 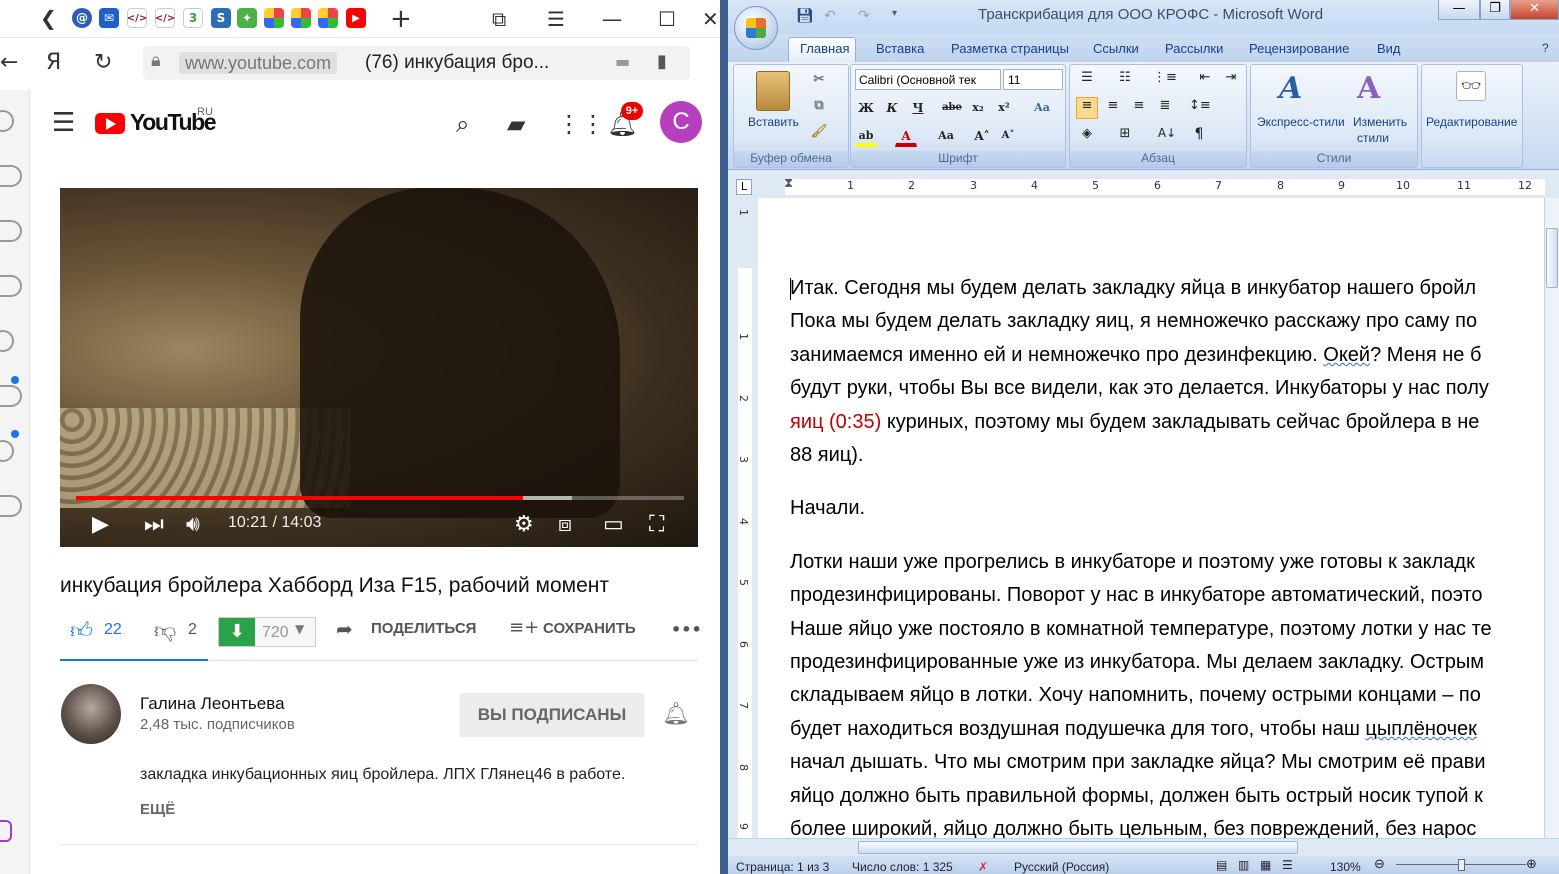 What do you see at coordinates (6, 831) in the screenshot?
I see `sidebar-alice-icon` at bounding box center [6, 831].